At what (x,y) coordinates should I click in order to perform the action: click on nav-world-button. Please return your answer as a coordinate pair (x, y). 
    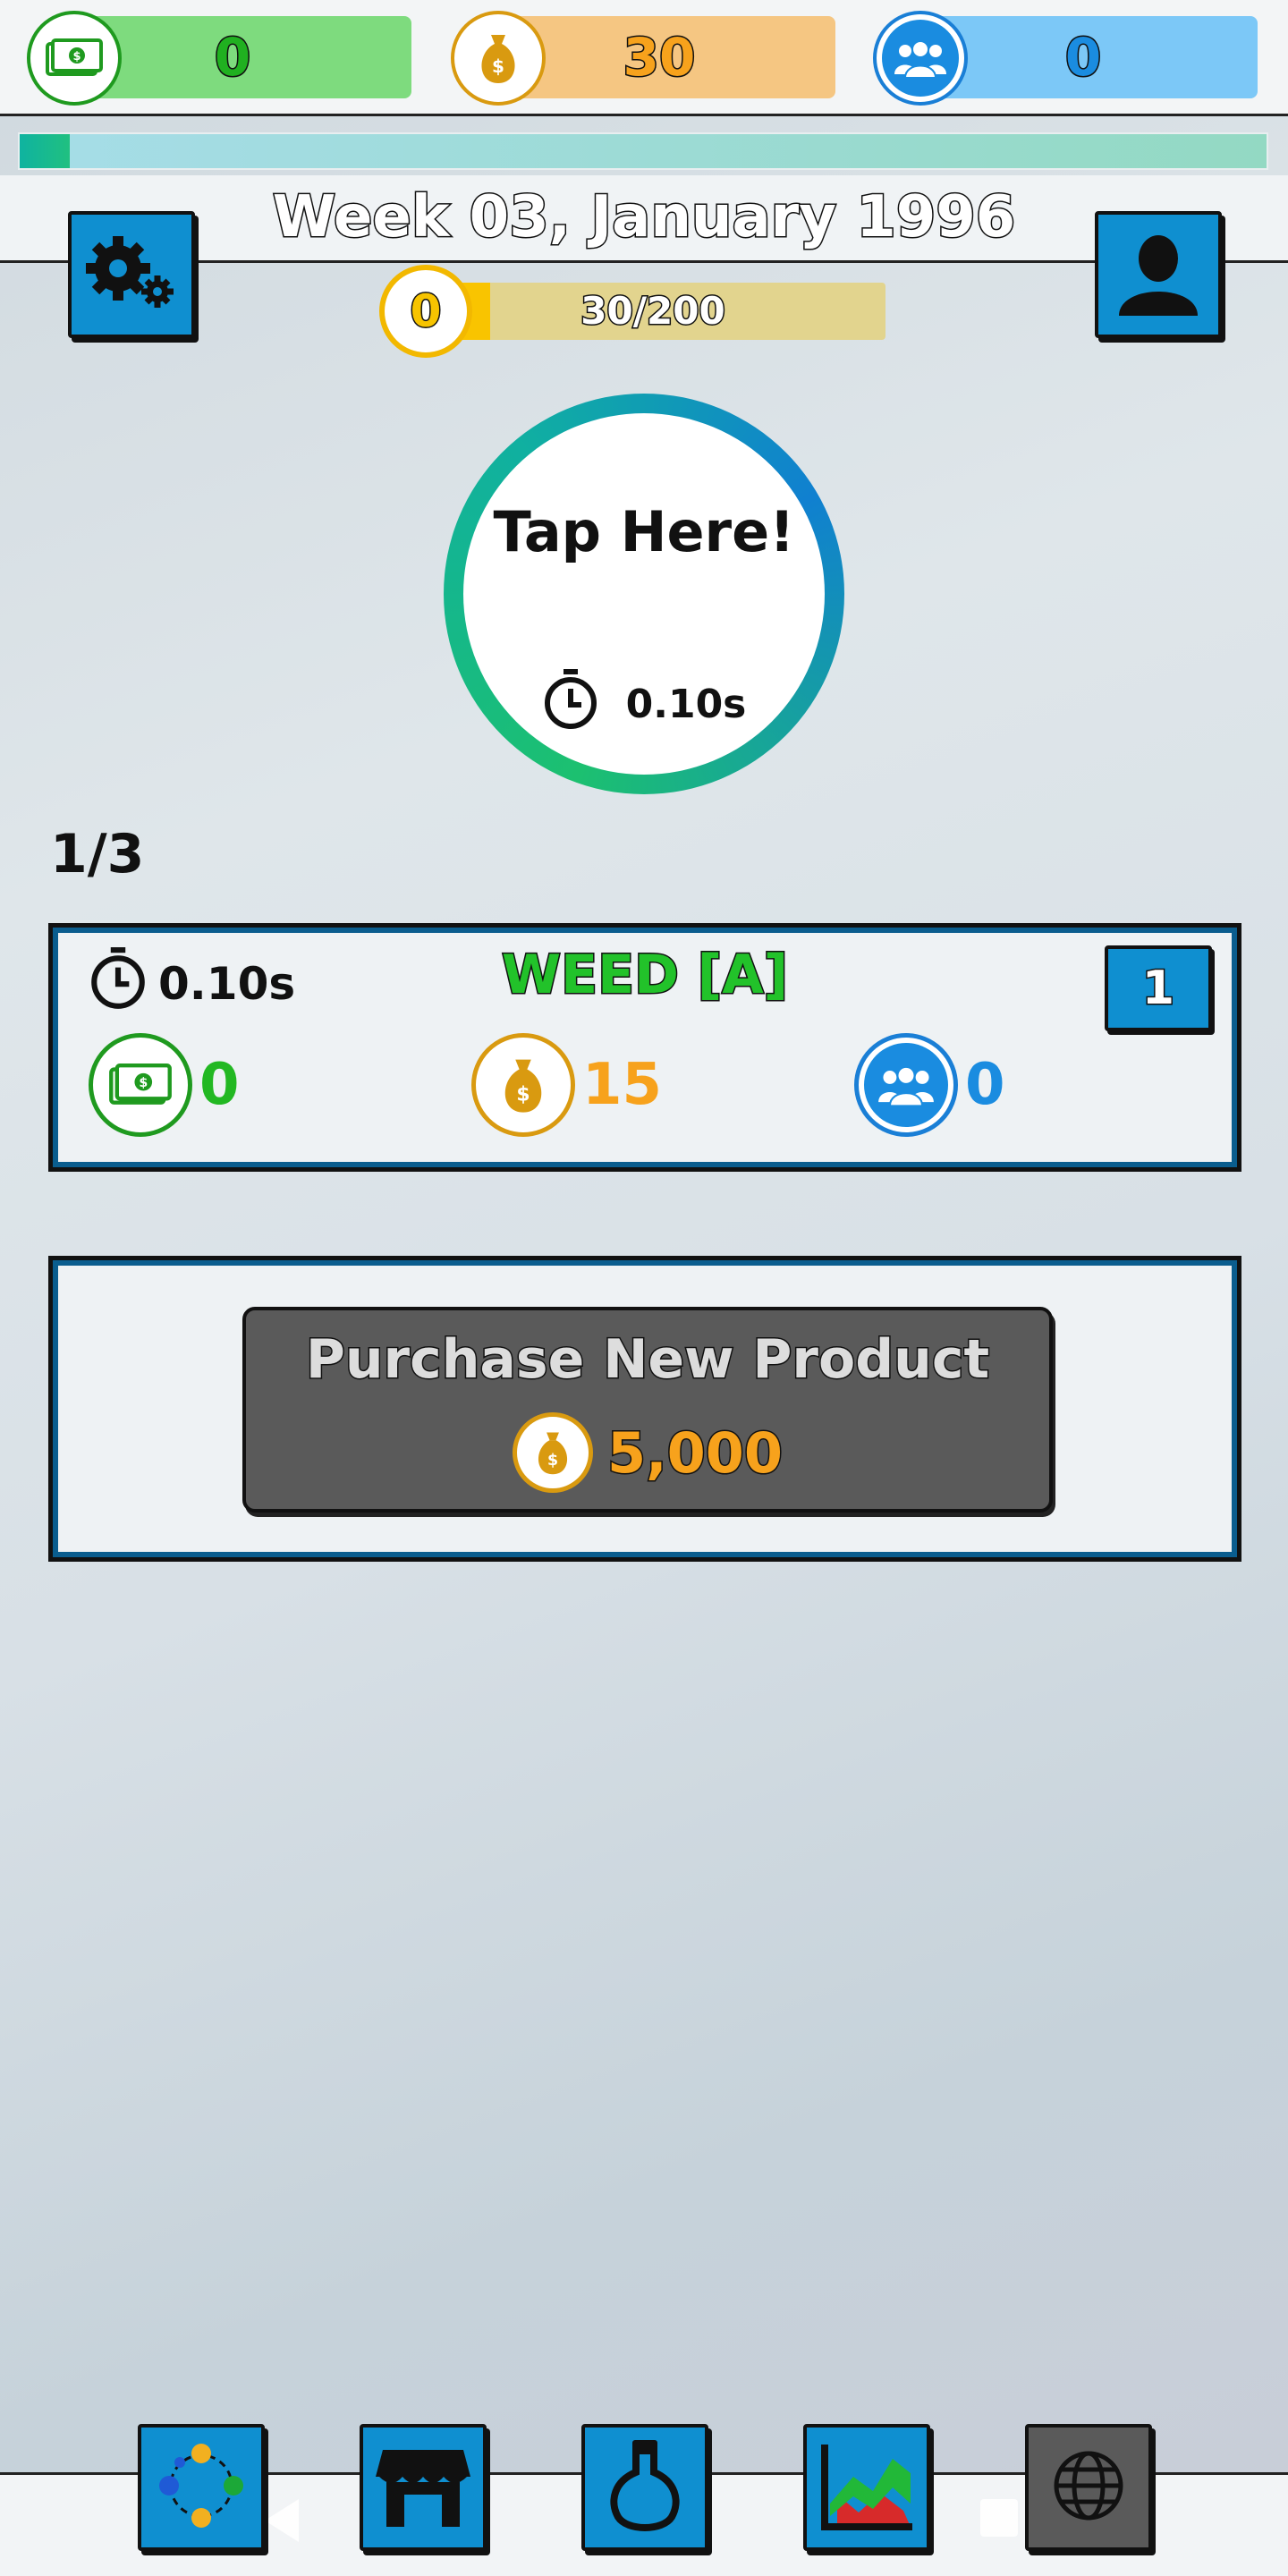
    Looking at the image, I should click on (1088, 2487).